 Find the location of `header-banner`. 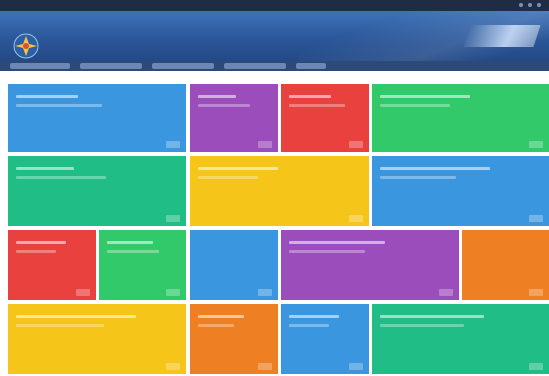

header-banner is located at coordinates (274, 36).